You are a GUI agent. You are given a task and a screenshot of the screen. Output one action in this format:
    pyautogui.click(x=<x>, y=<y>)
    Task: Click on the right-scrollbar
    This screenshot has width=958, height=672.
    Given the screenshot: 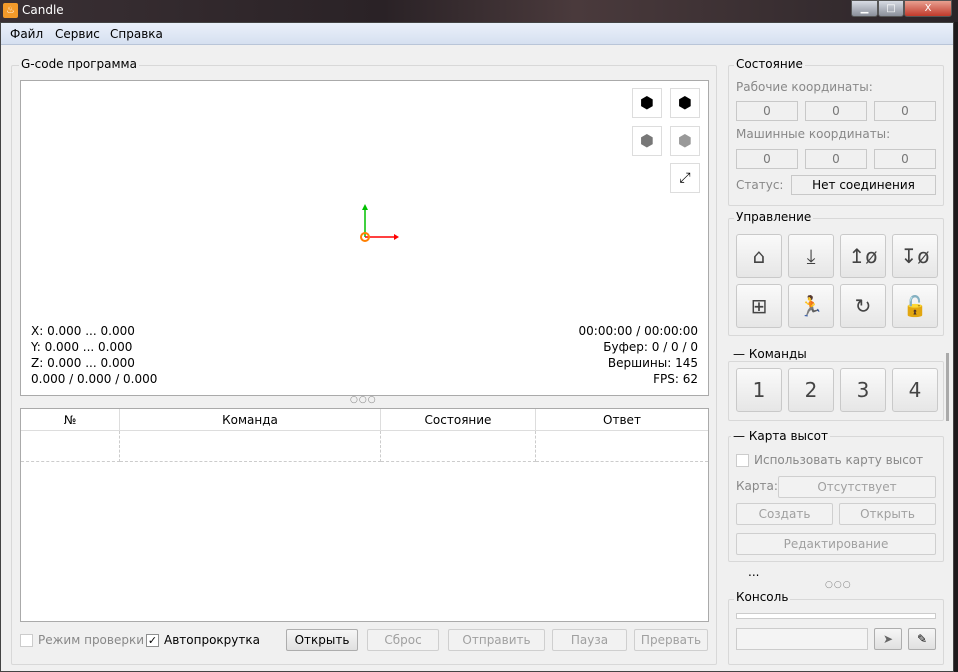 What is the action you would take?
    pyautogui.click(x=947, y=387)
    